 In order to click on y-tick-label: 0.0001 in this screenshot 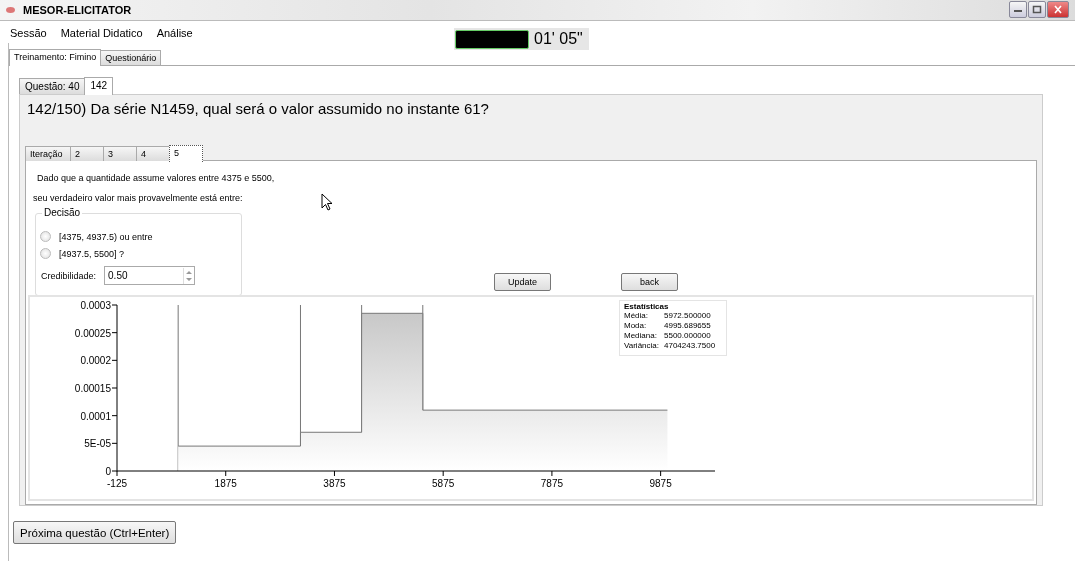, I will do `click(95, 416)`.